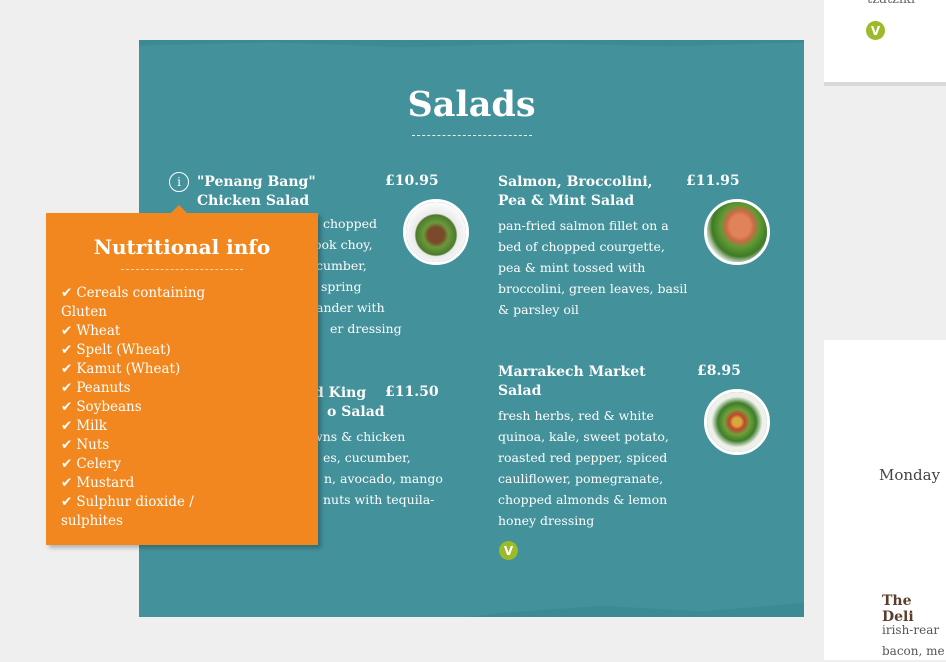 This screenshot has height=662, width=946. Describe the element at coordinates (472, 135) in the screenshot. I see `title-divider` at that location.